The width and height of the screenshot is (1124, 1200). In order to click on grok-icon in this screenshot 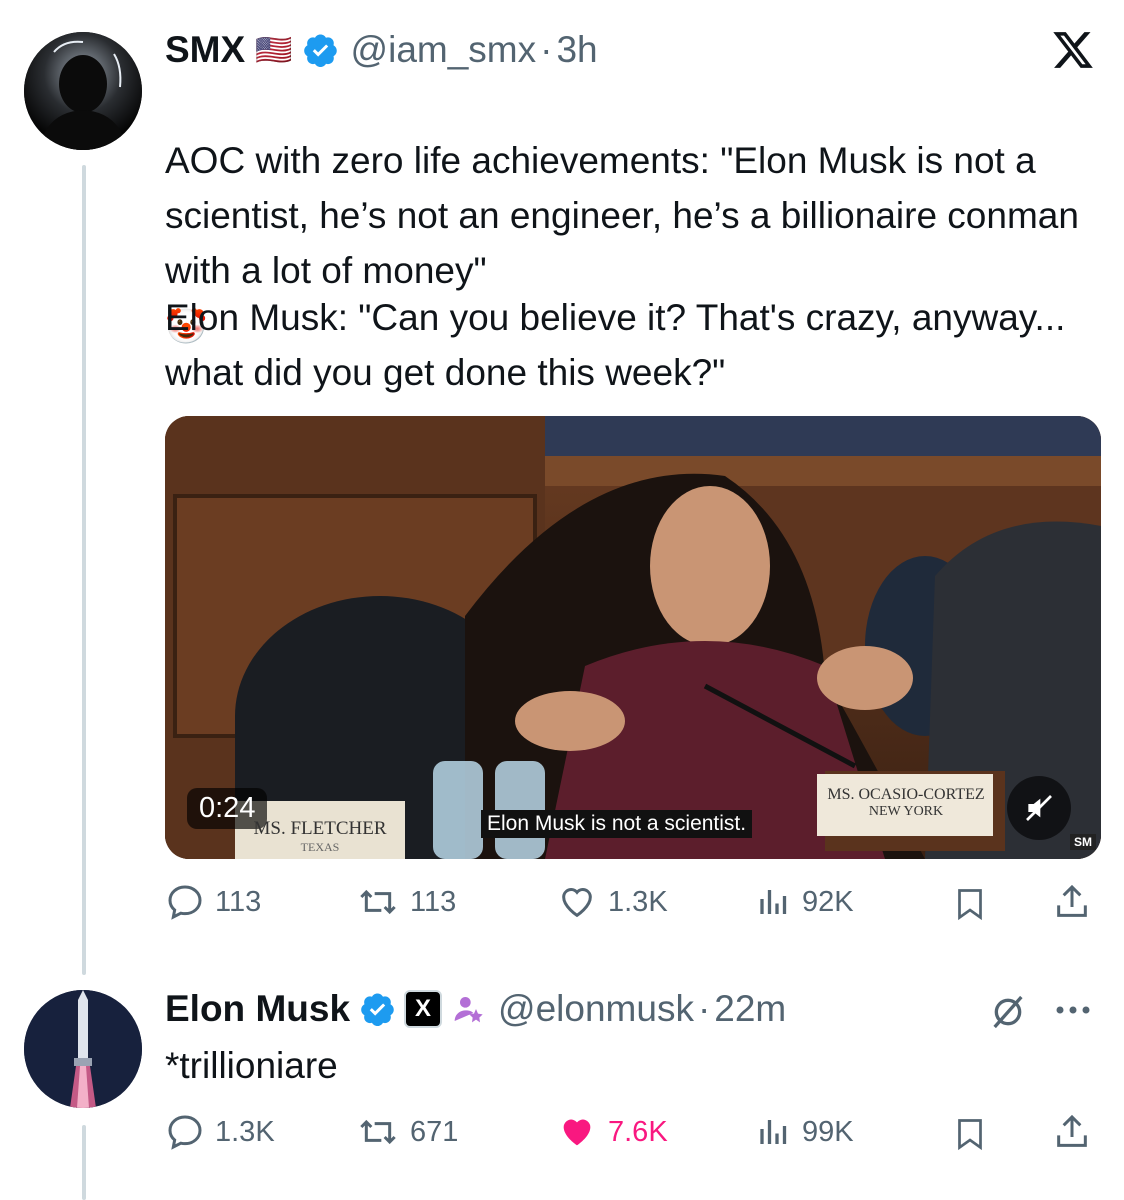, I will do `click(1008, 1014)`.